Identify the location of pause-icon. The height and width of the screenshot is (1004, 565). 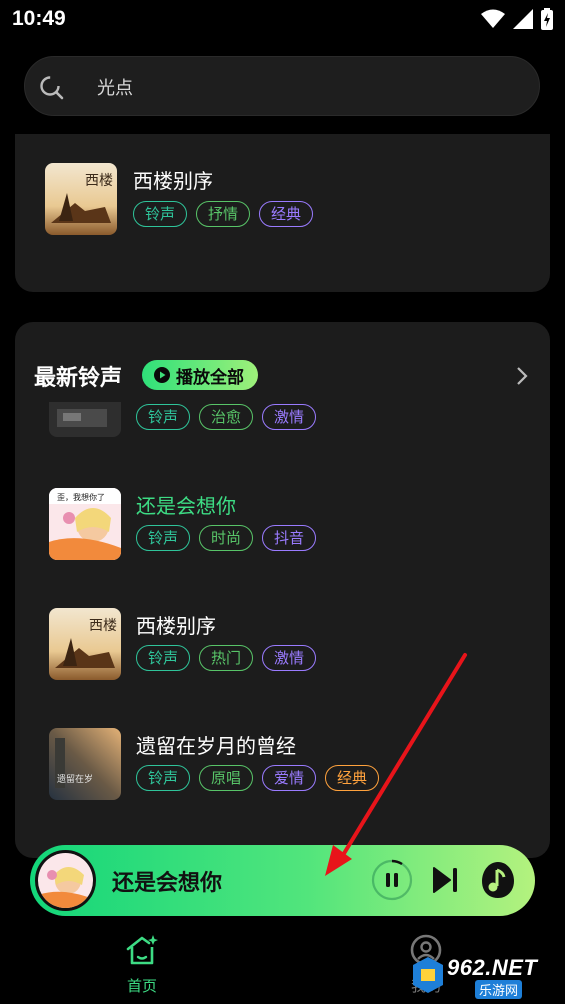
(392, 880).